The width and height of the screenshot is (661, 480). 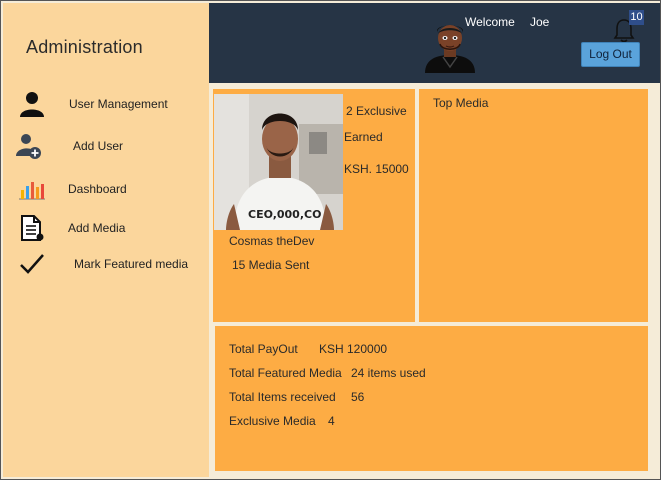 What do you see at coordinates (636, 17) in the screenshot?
I see `notification-badge: 10` at bounding box center [636, 17].